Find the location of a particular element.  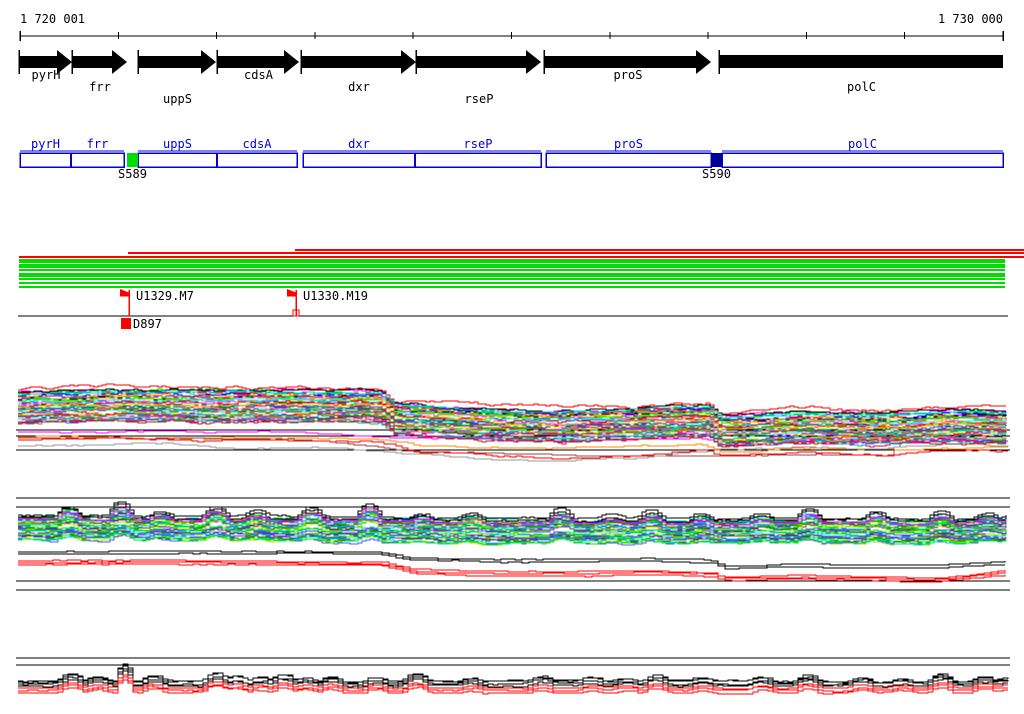

map-box-label-rseP: rseP is located at coordinates (478, 144).